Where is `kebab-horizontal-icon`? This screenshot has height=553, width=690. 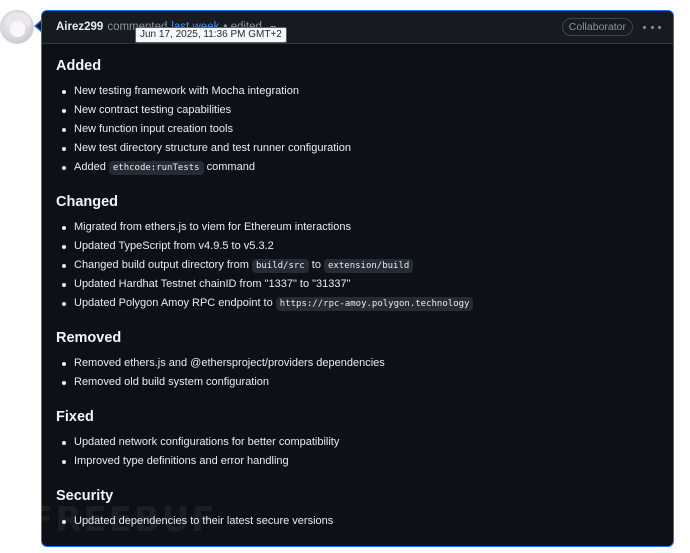 kebab-horizontal-icon is located at coordinates (652, 27).